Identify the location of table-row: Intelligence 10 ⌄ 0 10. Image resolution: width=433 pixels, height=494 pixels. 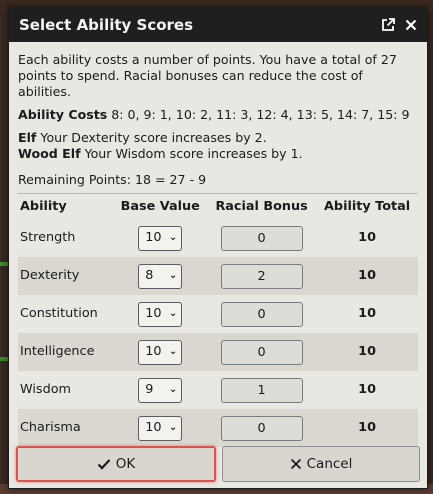
(218, 352).